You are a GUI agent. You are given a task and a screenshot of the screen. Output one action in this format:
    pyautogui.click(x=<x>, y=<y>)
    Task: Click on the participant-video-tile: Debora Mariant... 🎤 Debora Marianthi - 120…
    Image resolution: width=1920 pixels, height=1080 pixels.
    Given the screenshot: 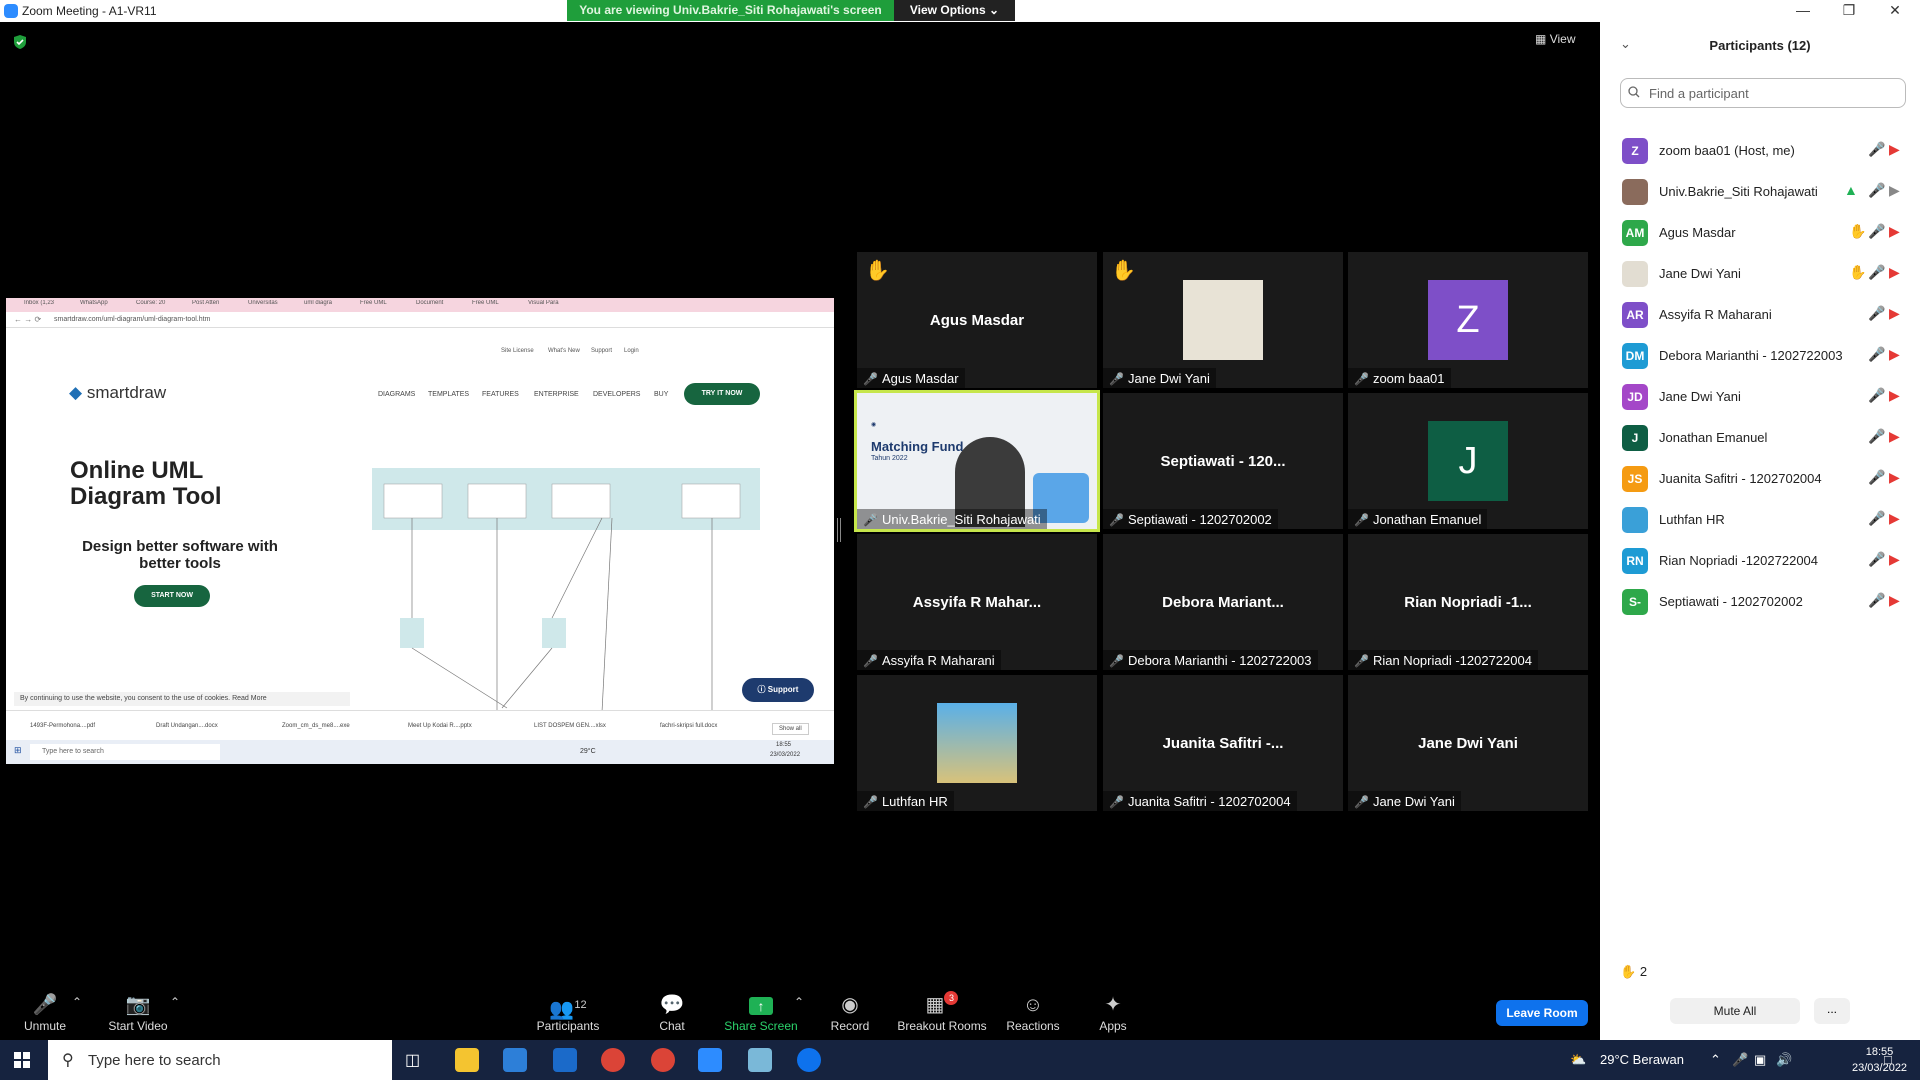 What is the action you would take?
    pyautogui.click(x=1223, y=602)
    